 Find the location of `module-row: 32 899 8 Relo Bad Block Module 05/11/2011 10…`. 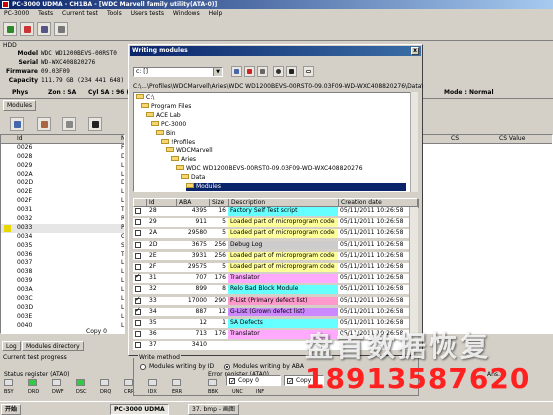

module-row: 32 899 8 Relo Bad Block Module 05/11/2011 10… is located at coordinates (271, 289).